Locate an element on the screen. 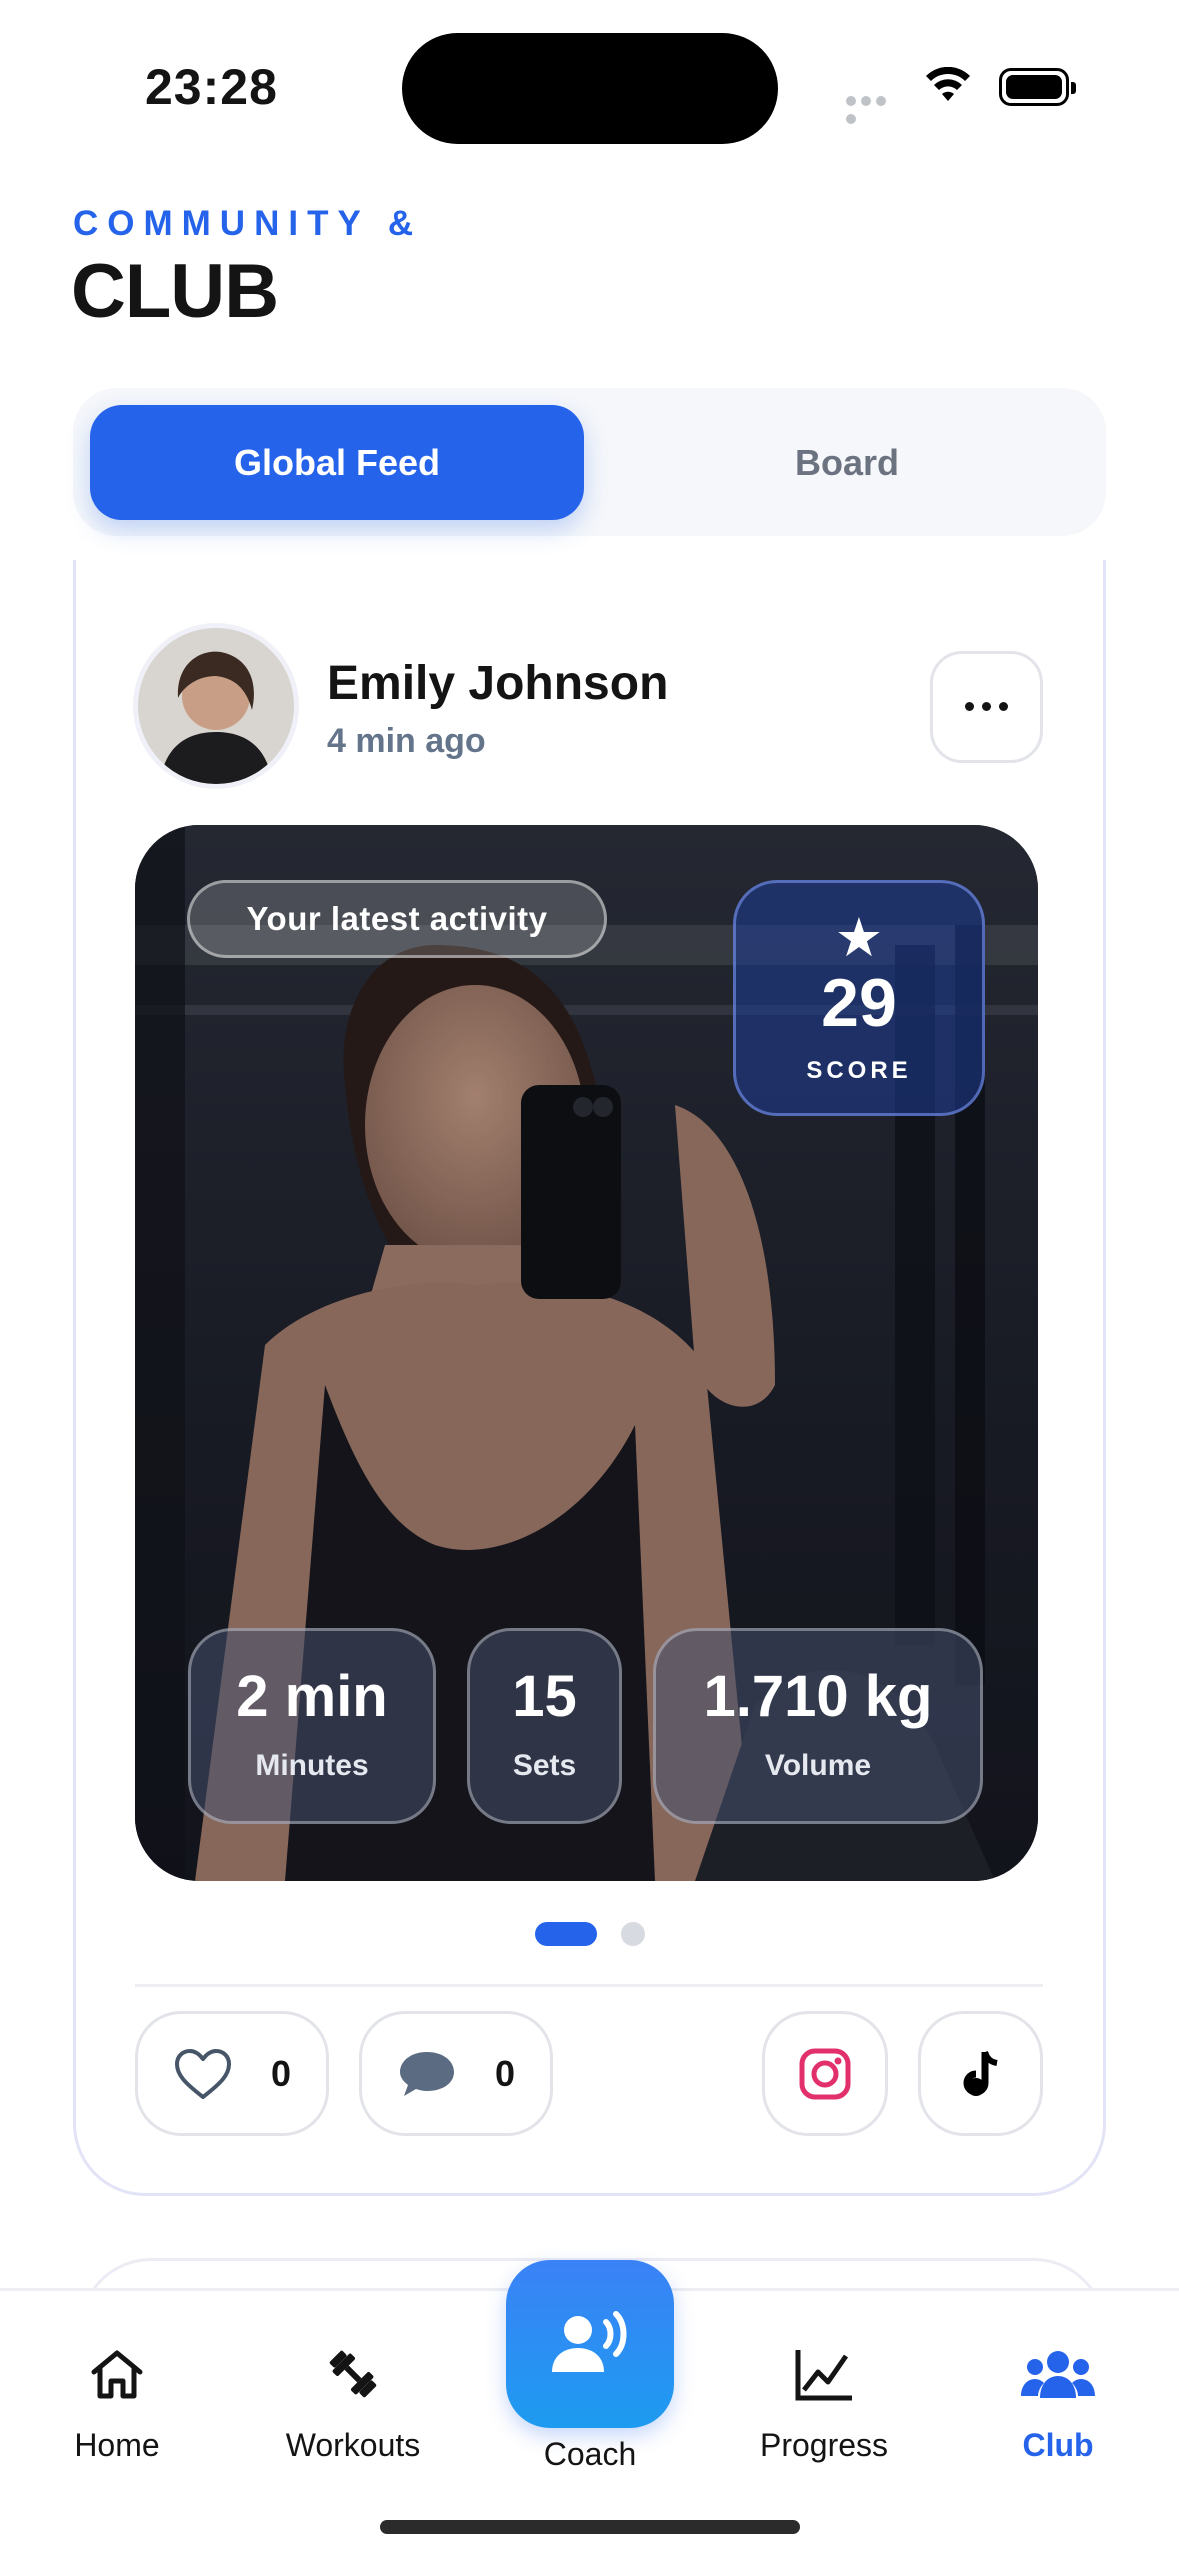  score-value: 29 is located at coordinates (859, 1003).